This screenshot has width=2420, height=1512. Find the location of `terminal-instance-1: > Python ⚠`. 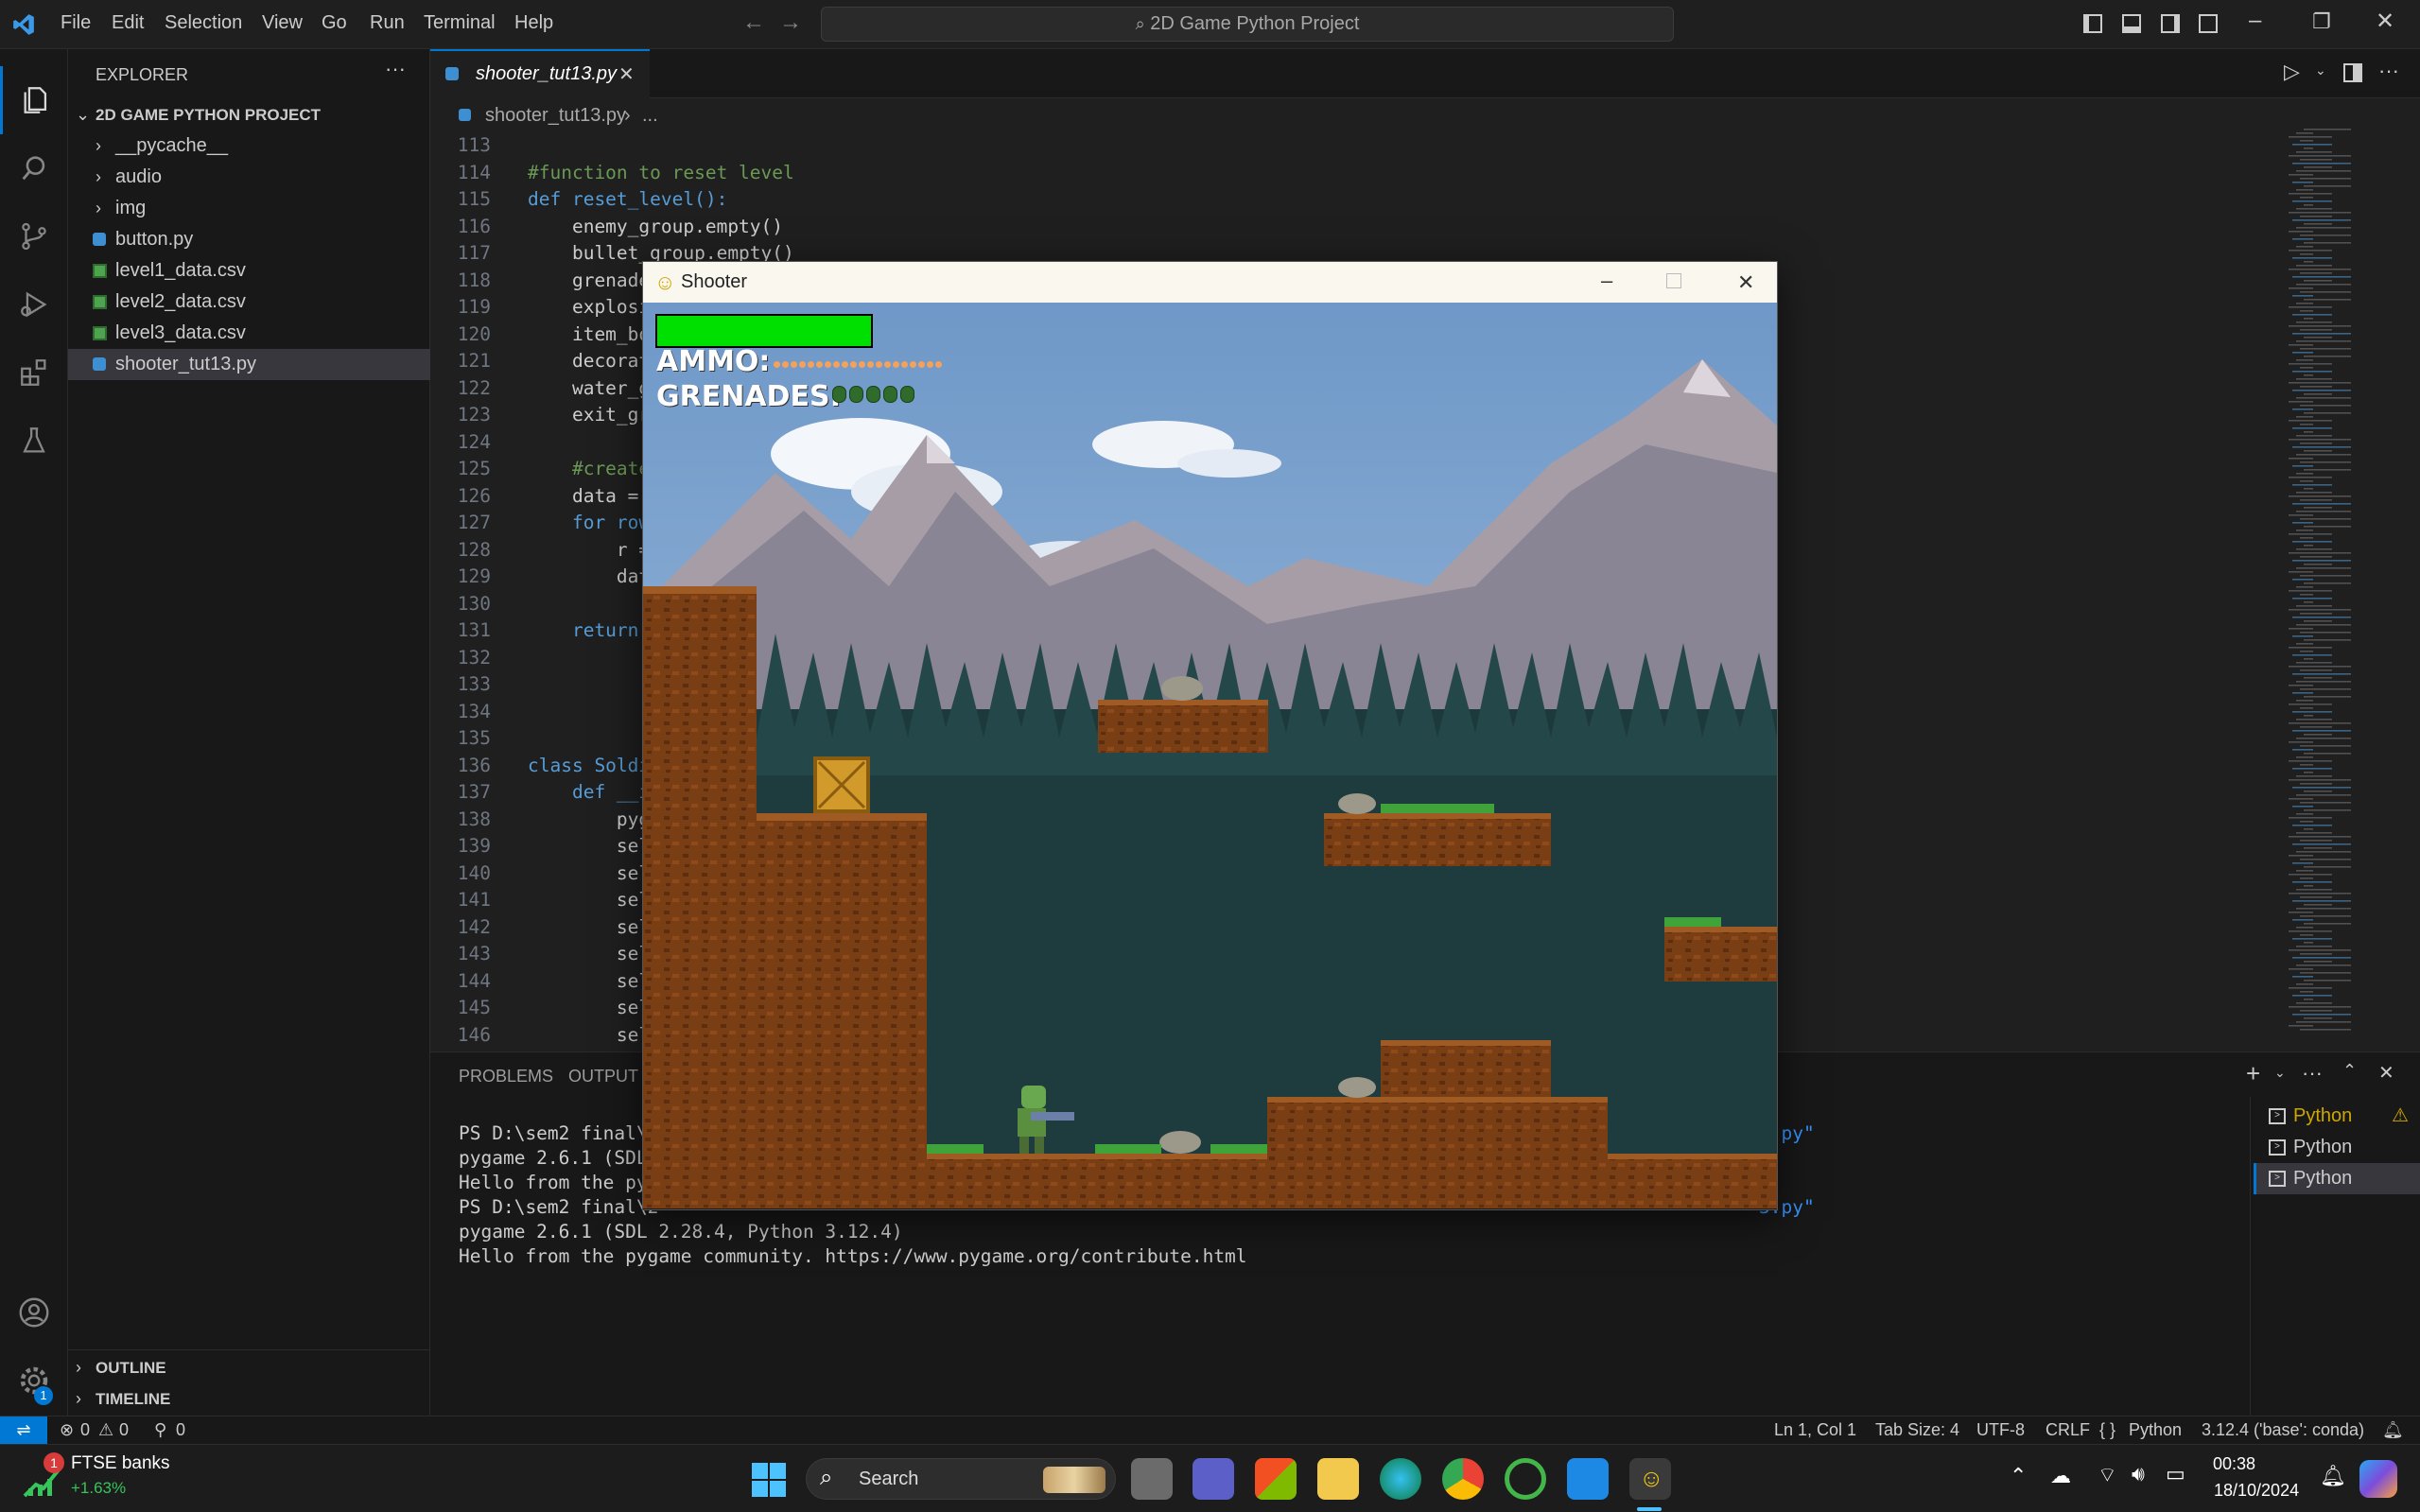

terminal-instance-1: > Python ⚠ is located at coordinates (2337, 1117).